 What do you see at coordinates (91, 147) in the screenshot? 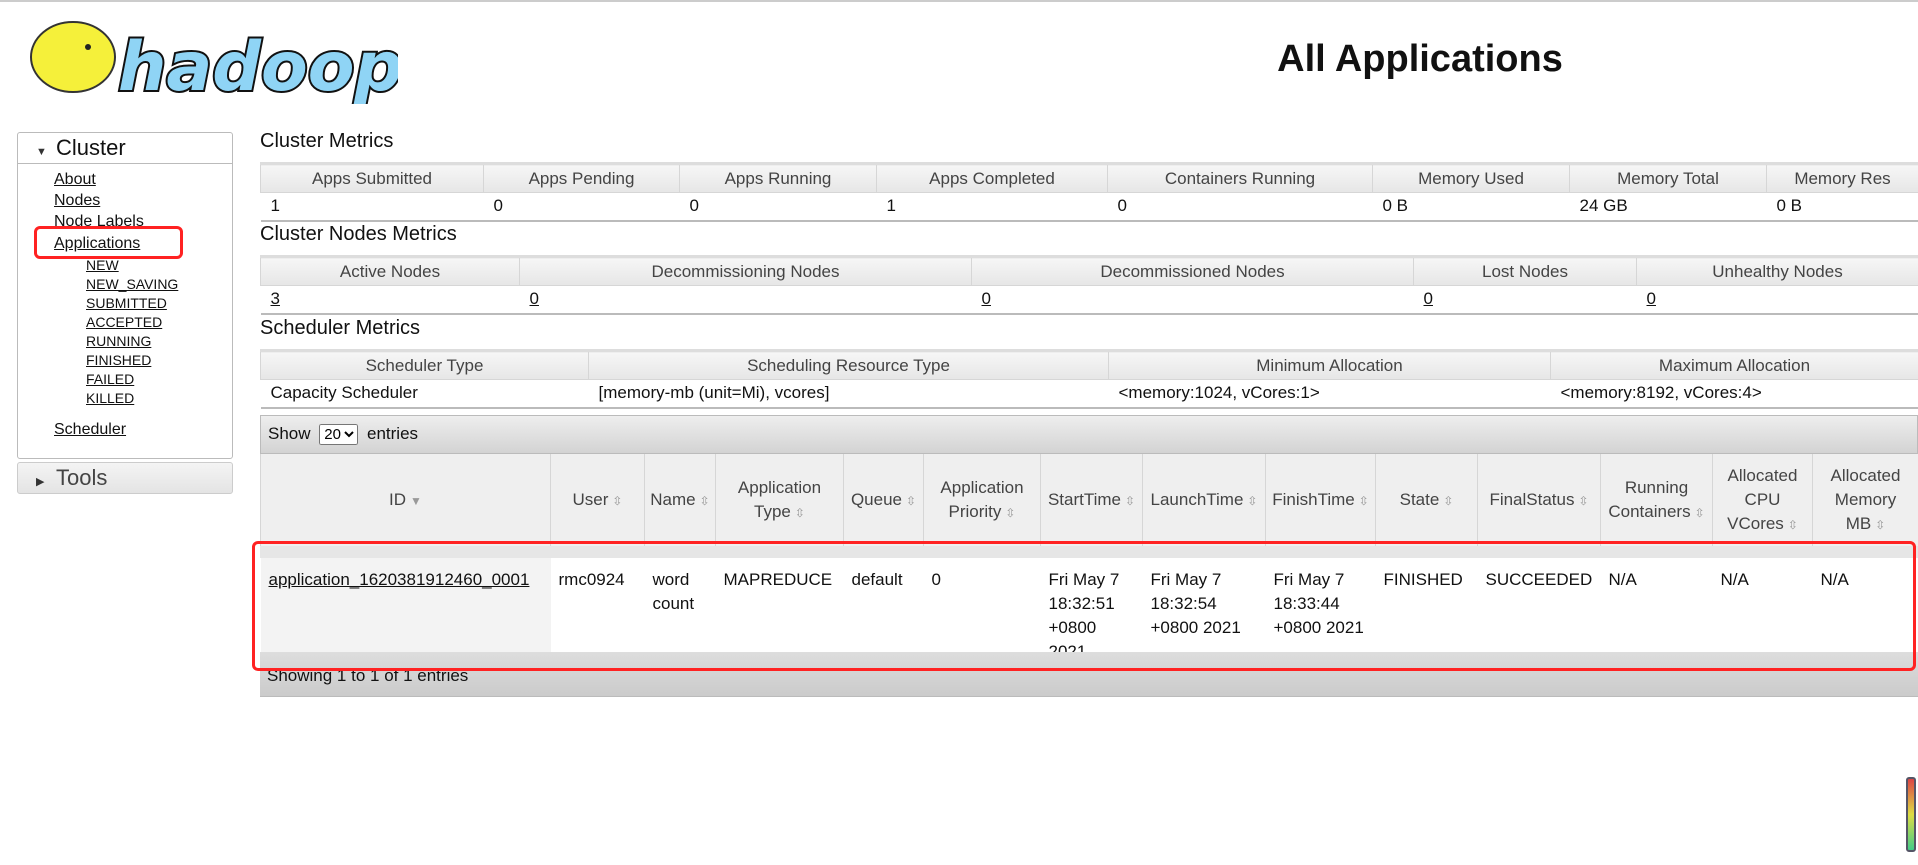
I see `cluster-label: Cluster` at bounding box center [91, 147].